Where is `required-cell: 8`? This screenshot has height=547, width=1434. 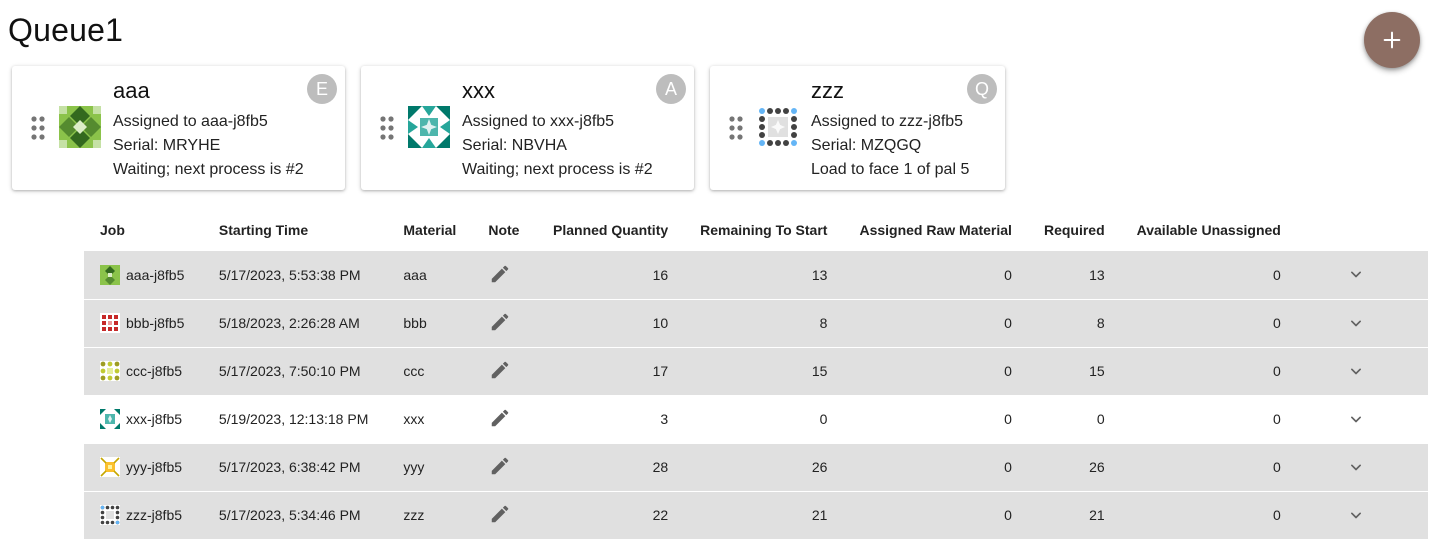
required-cell: 8 is located at coordinates (1074, 323).